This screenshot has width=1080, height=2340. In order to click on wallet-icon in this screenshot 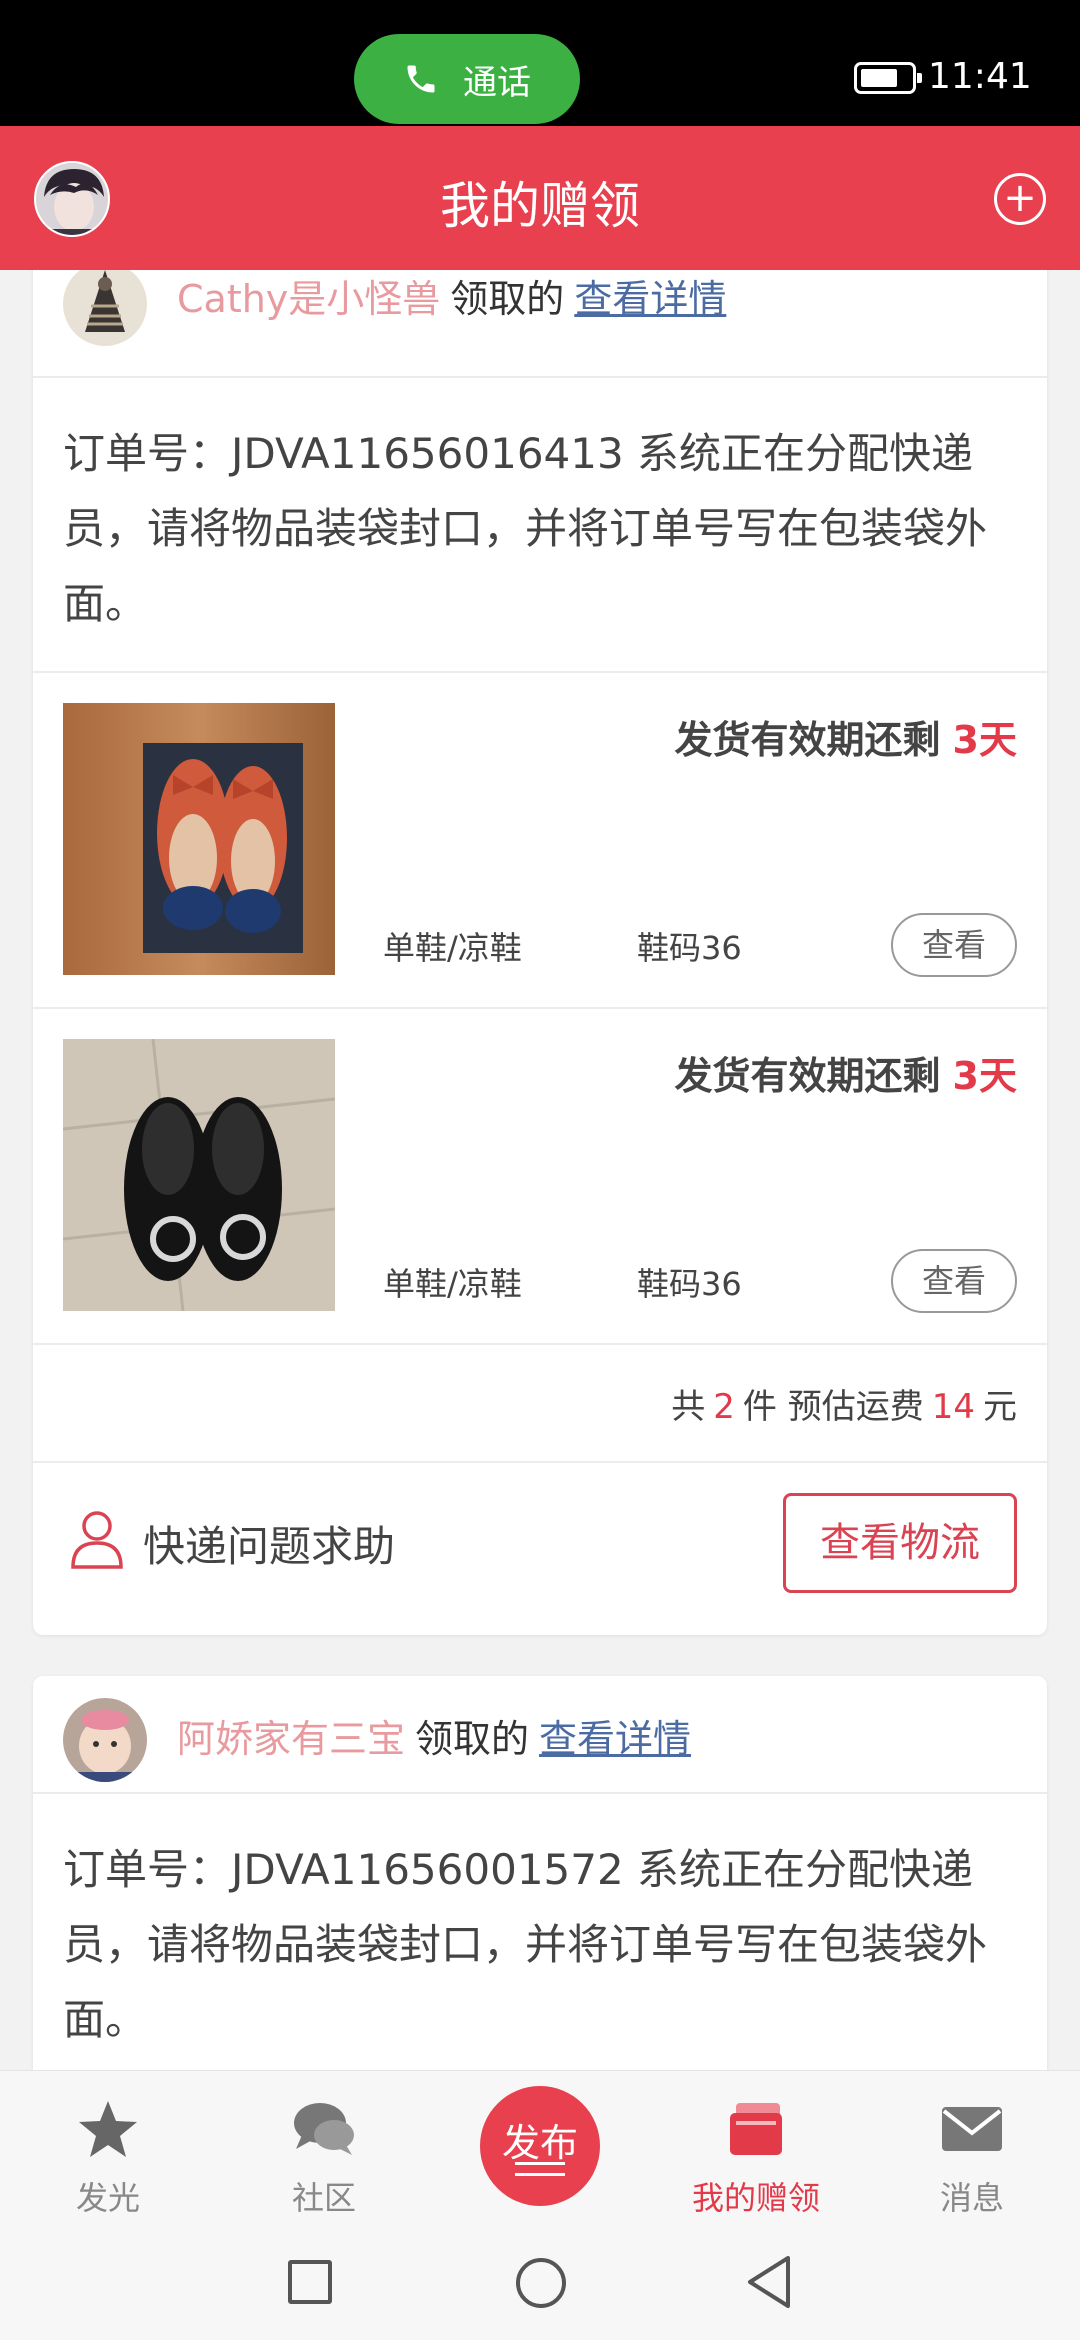, I will do `click(756, 2129)`.